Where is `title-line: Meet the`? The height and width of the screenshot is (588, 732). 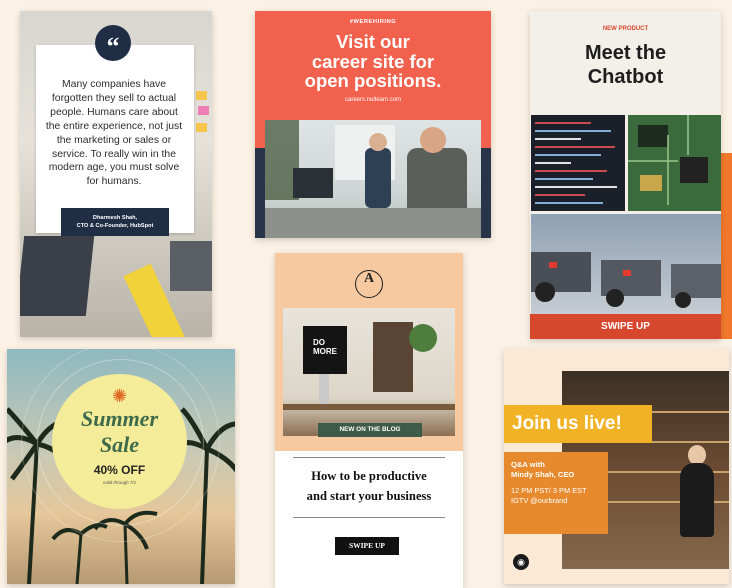
title-line: Meet the is located at coordinates (625, 53).